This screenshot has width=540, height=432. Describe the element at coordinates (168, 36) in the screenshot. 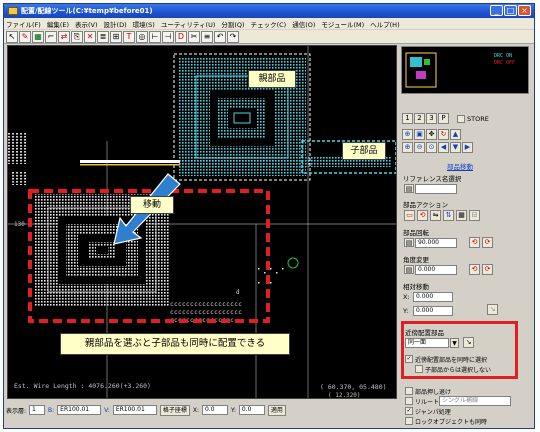

I see `split-tool-icon: ⊣` at that location.